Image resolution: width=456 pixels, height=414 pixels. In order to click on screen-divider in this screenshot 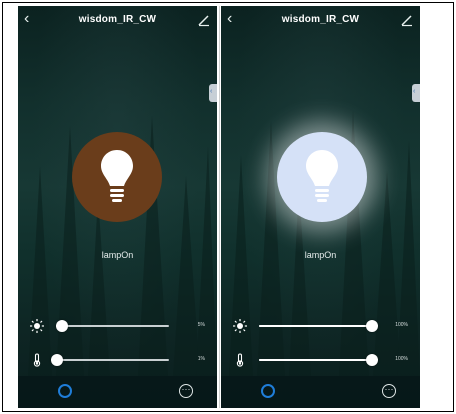, I will do `click(219, 207)`.